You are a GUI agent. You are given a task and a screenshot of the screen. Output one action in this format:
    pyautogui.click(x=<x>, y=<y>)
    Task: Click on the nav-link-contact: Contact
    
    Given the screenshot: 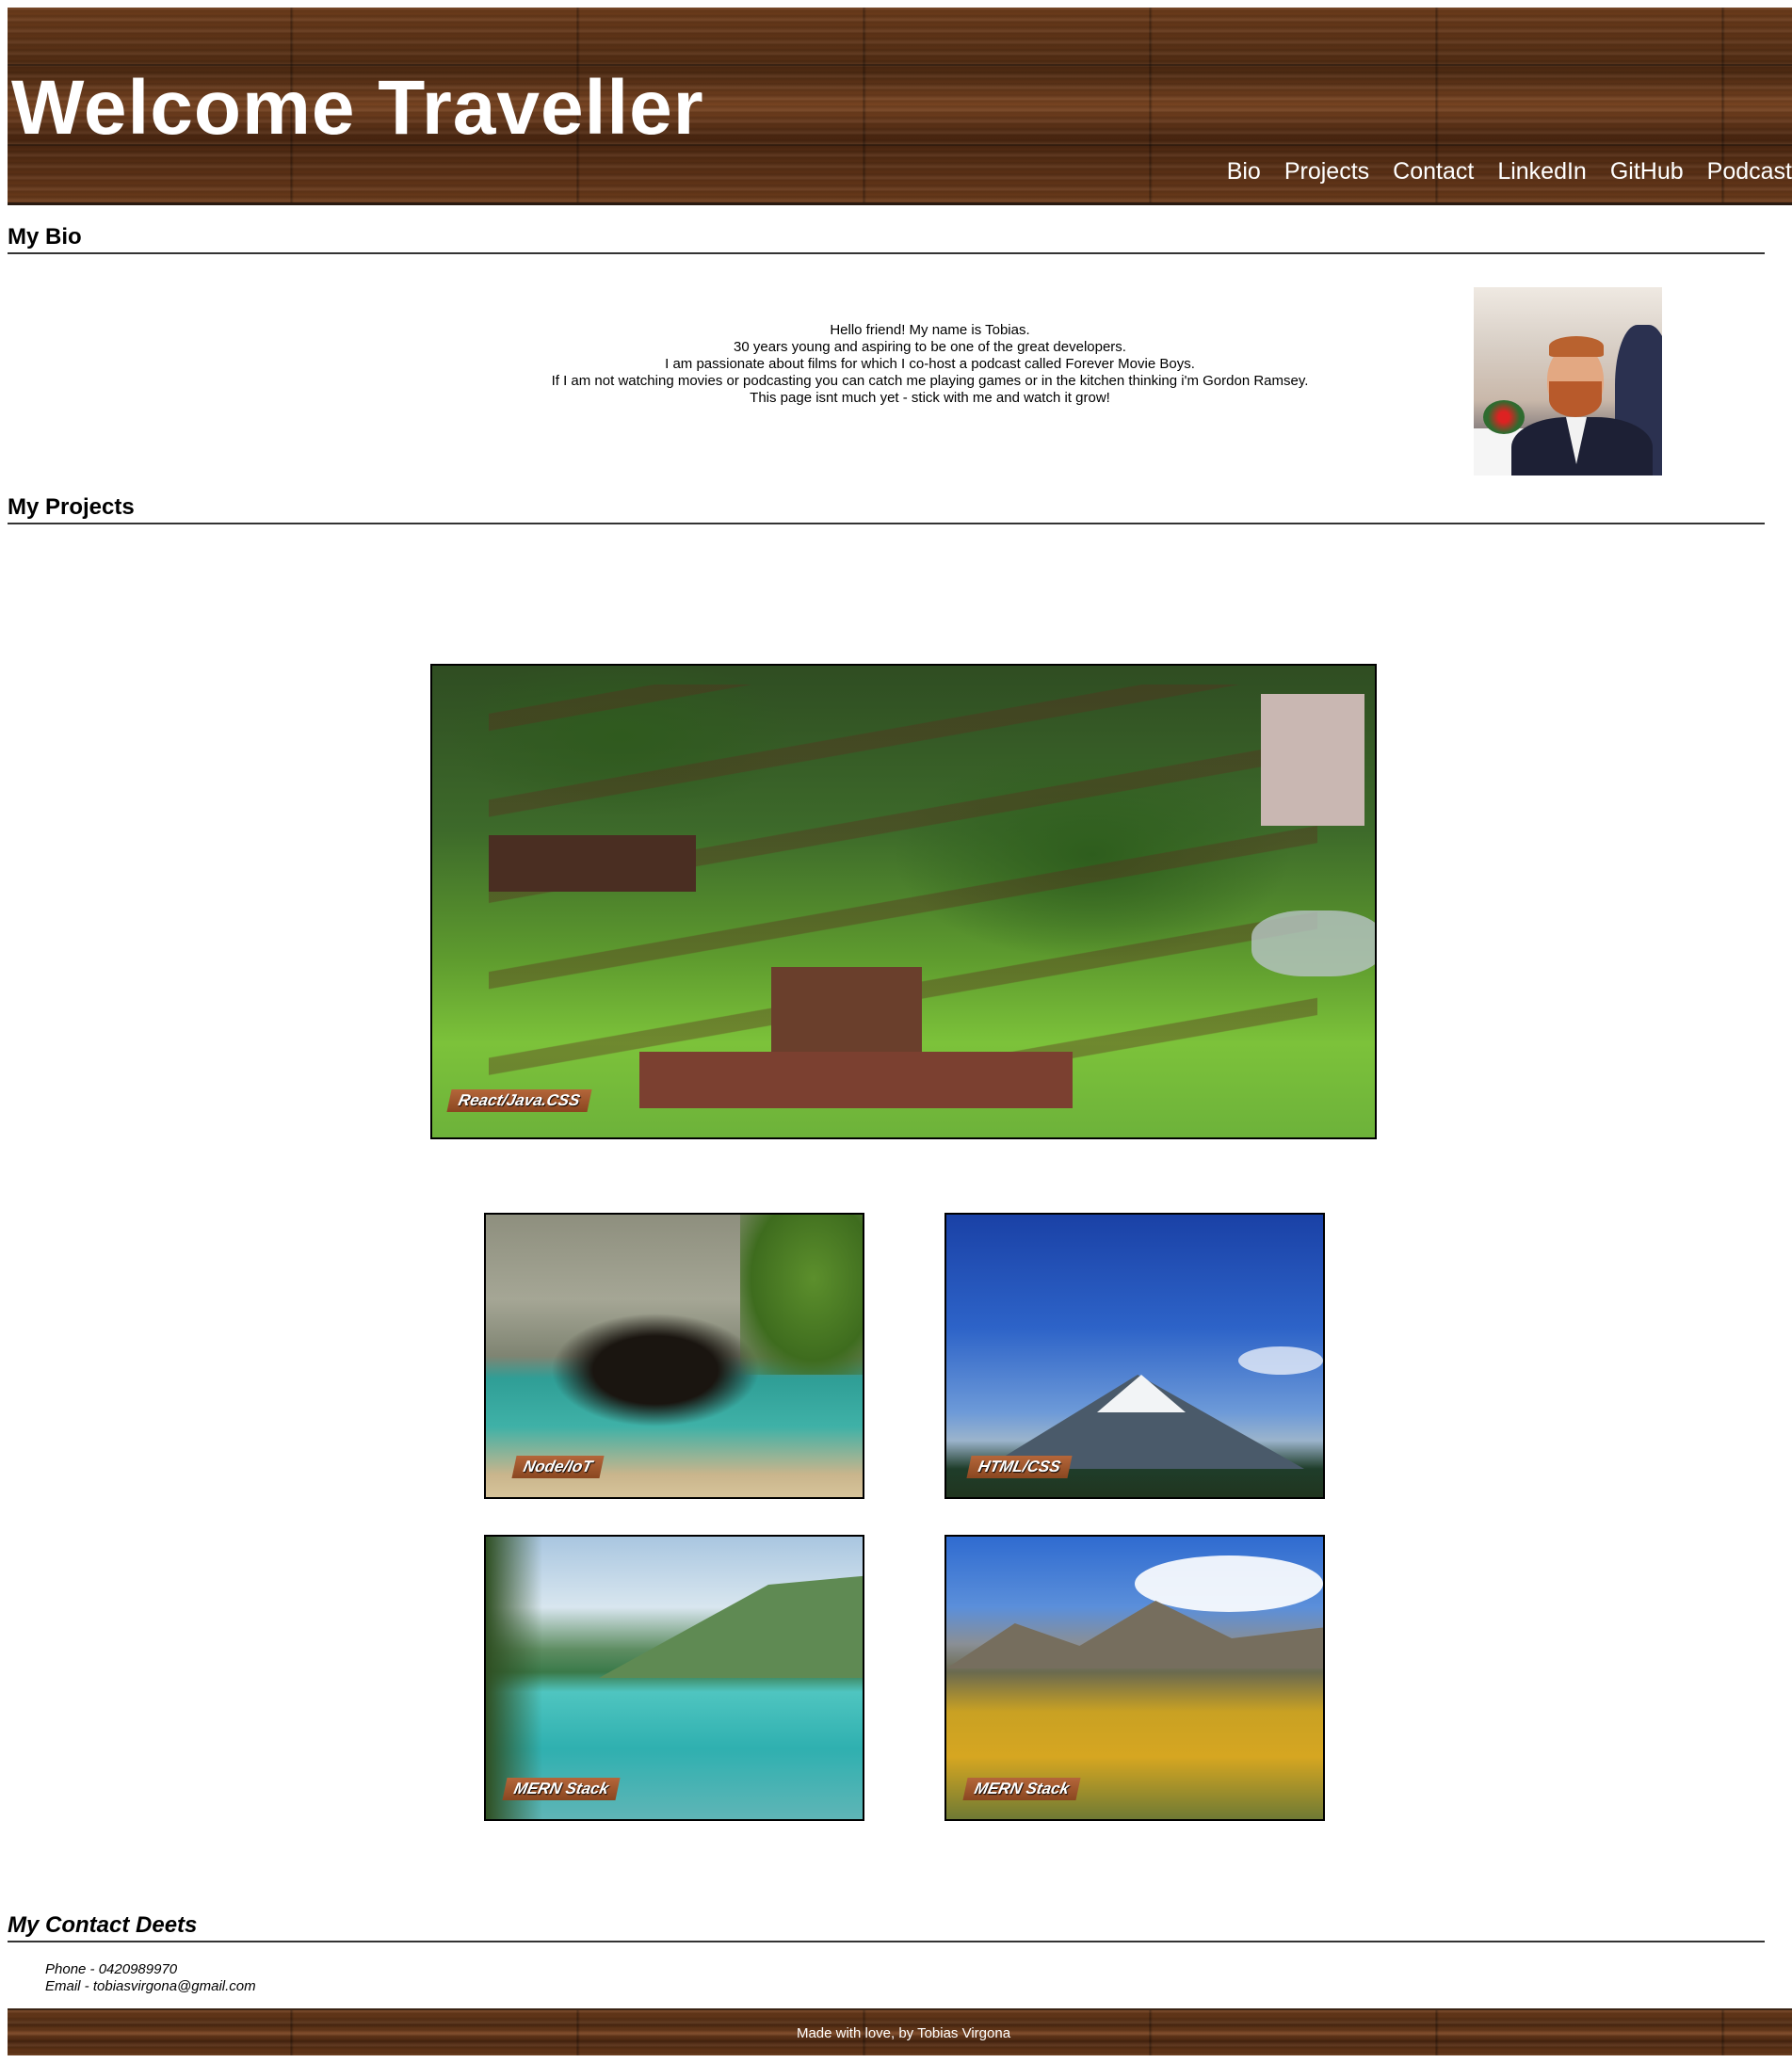 What is the action you would take?
    pyautogui.click(x=1433, y=171)
    